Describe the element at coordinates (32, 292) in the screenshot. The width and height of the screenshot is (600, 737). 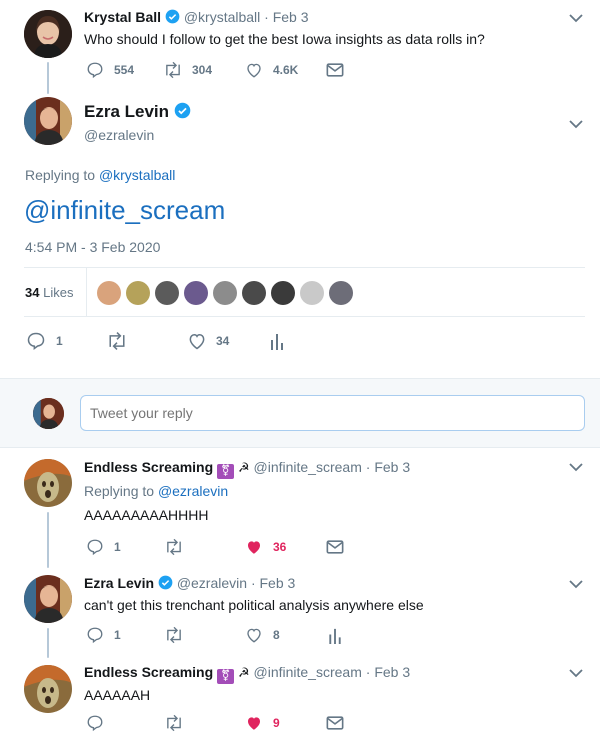
I see `likes-total: 34` at that location.